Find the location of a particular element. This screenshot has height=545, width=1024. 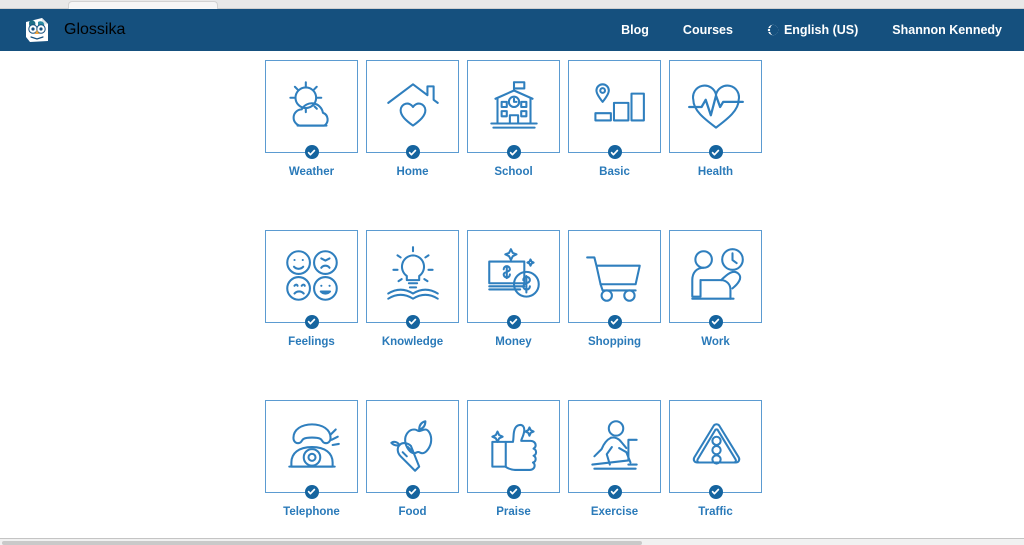

topic-card: Feelings is located at coordinates (311, 289).